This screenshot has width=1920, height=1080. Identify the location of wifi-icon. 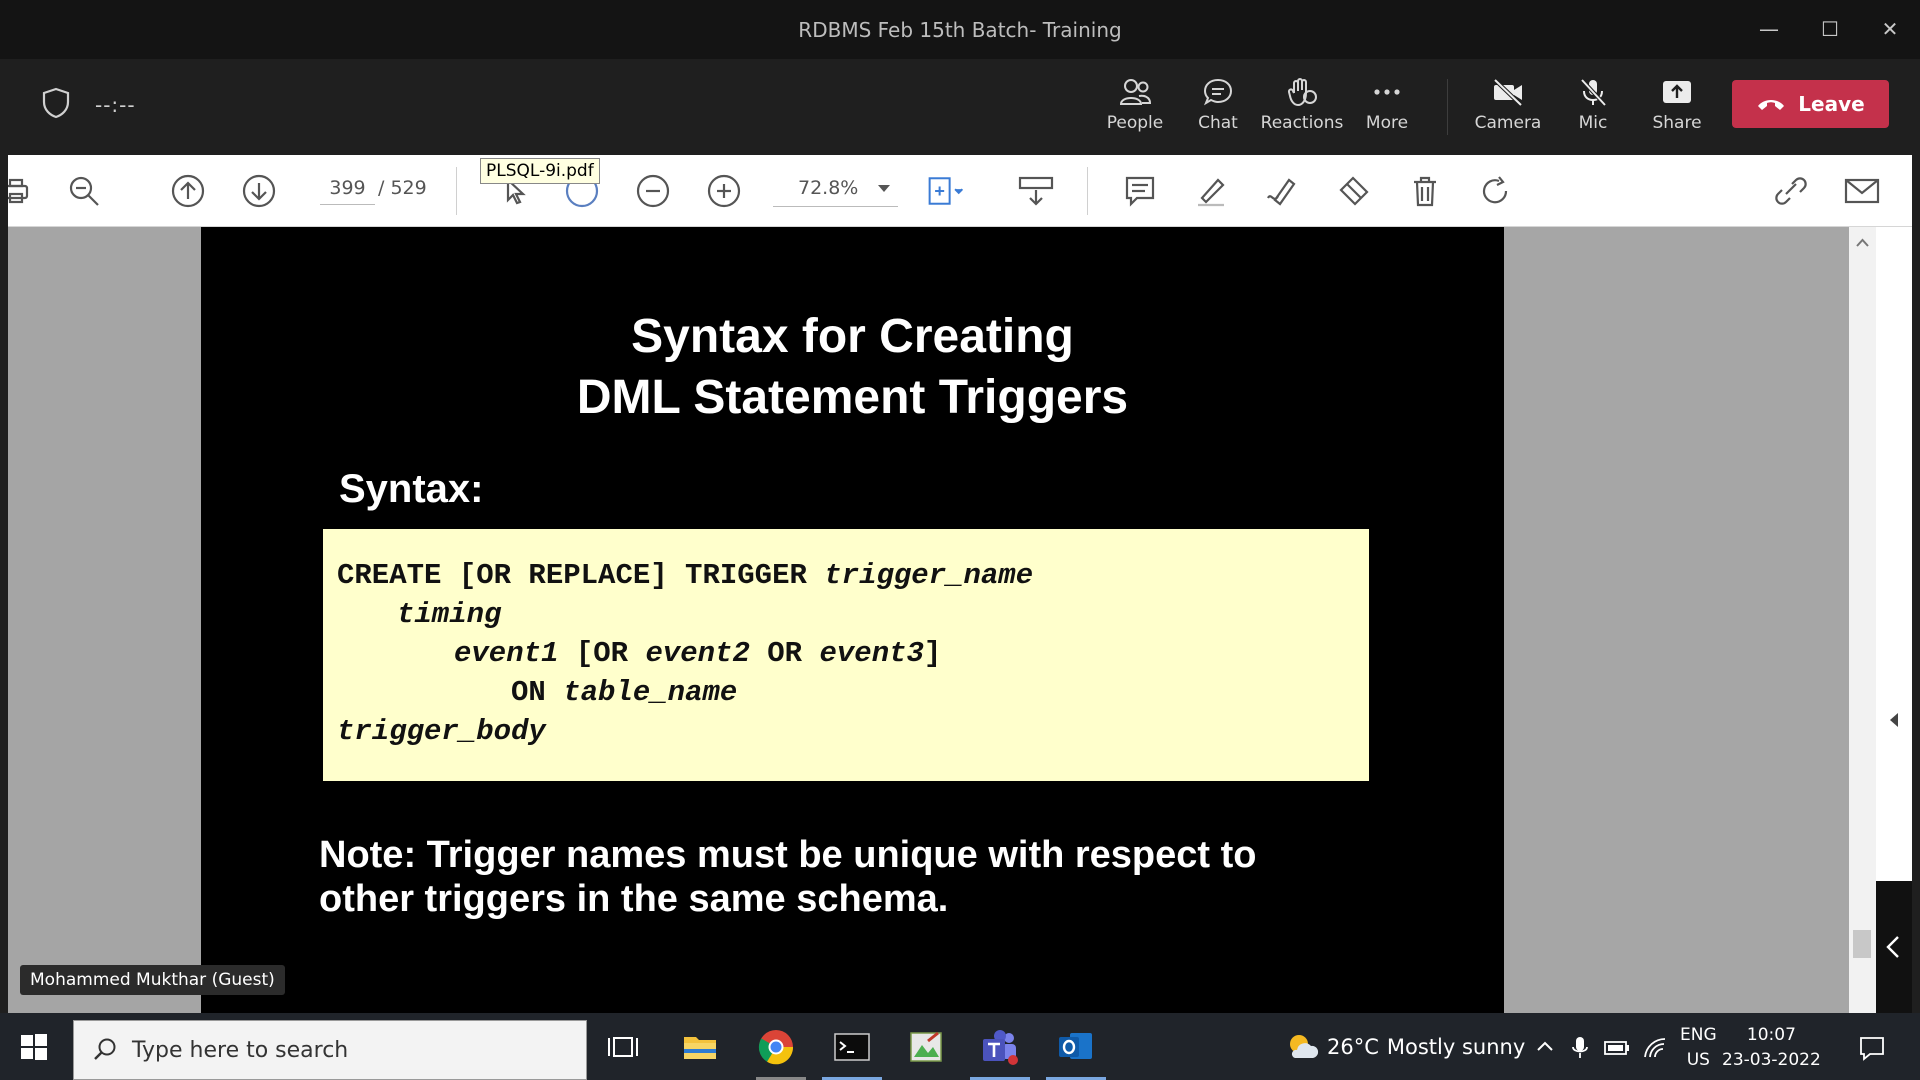
(1655, 1047).